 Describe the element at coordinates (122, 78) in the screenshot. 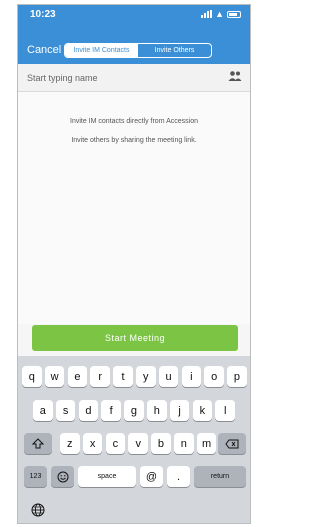

I see `search-input` at that location.